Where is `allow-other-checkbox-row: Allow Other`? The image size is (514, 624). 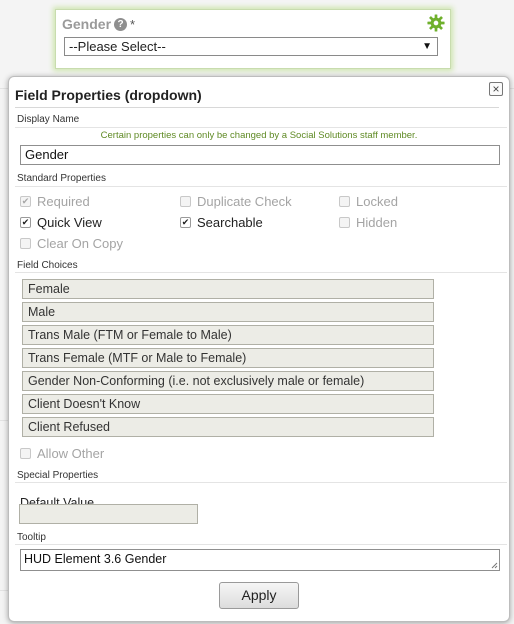 allow-other-checkbox-row: Allow Other is located at coordinates (62, 453).